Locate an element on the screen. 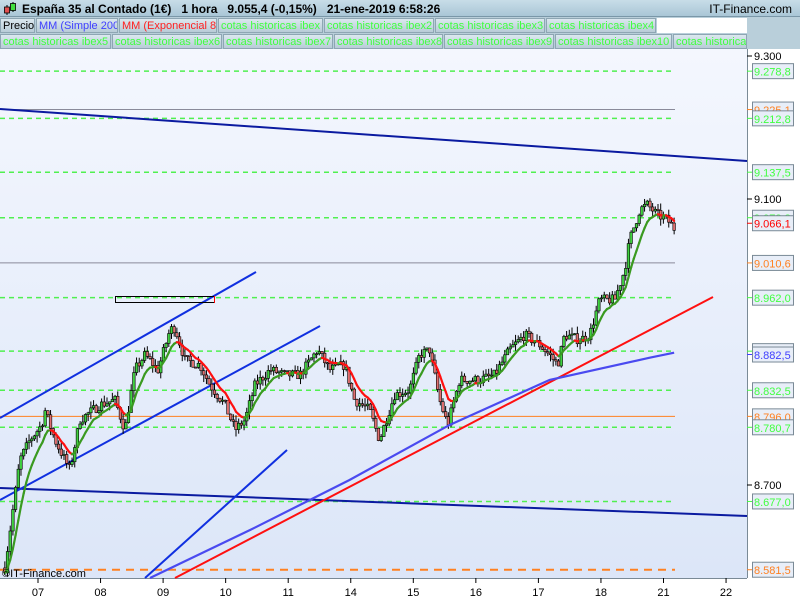 The image size is (800, 600). legend-tab: MM (Simple 200) is located at coordinates (77, 25).